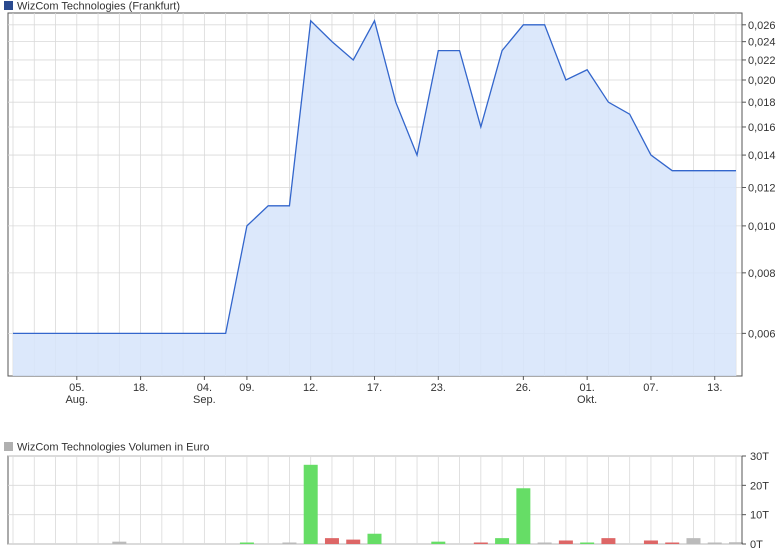  I want to click on price-x-tick-label: 01., so click(586, 388).